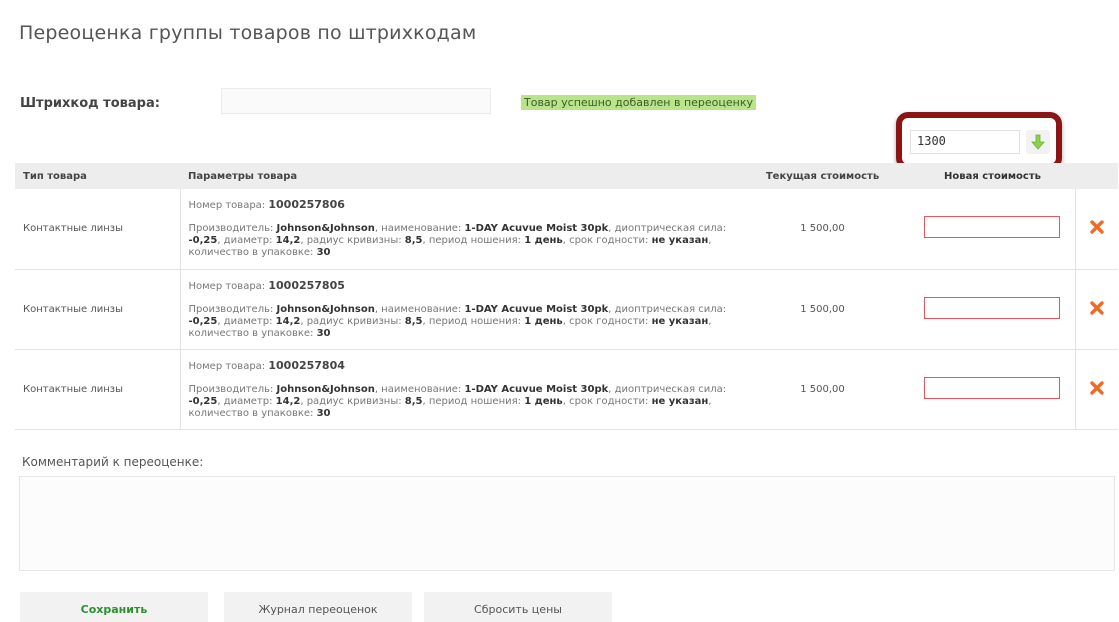 The image size is (1119, 622). What do you see at coordinates (356, 101) in the screenshot?
I see `barcode-input` at bounding box center [356, 101].